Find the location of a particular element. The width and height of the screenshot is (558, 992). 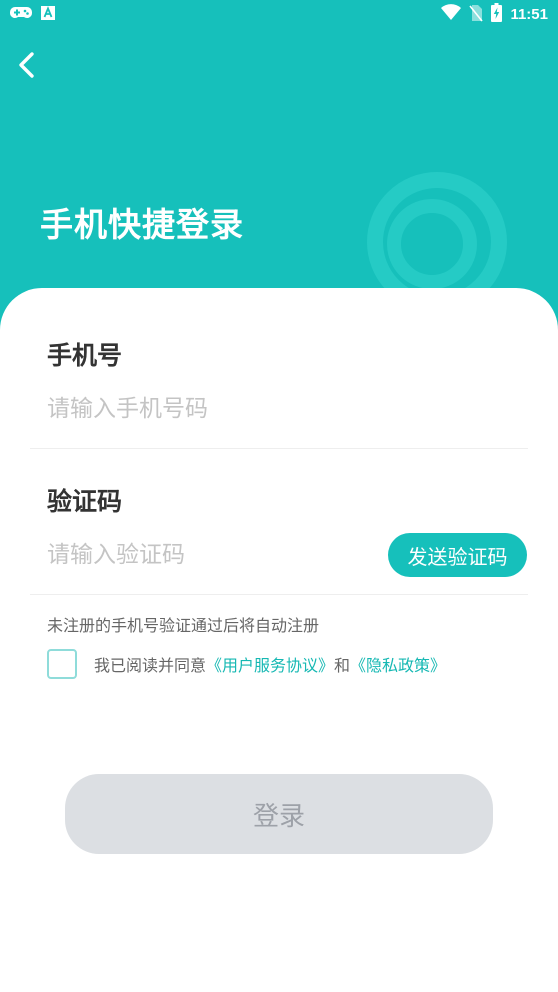

chevron-left-icon is located at coordinates (26, 65).